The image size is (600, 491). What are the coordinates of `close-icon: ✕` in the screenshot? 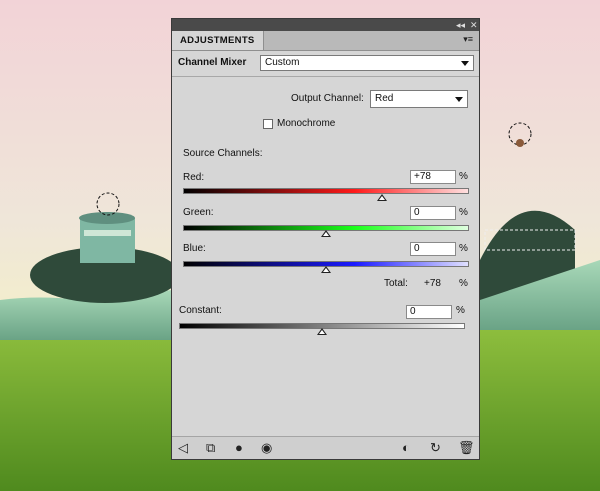 It's located at (474, 25).